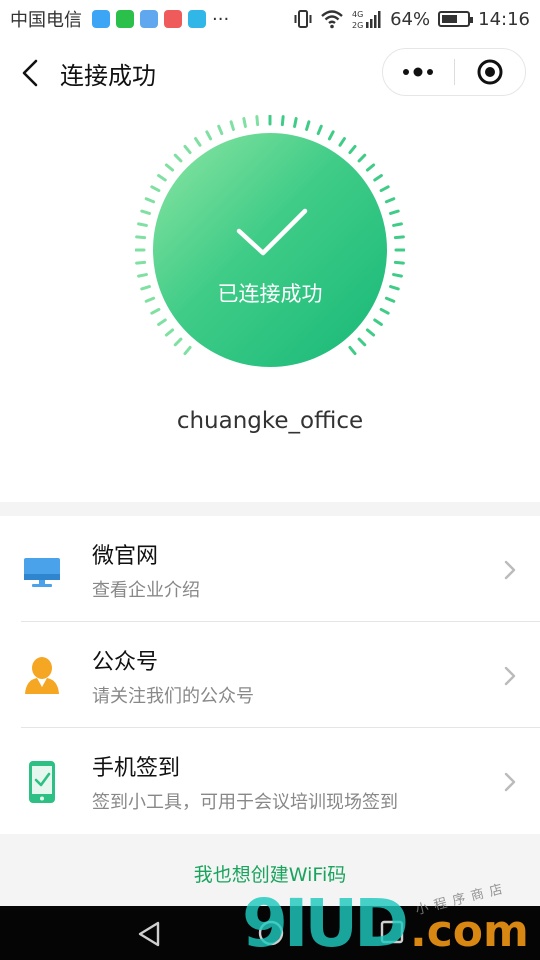  What do you see at coordinates (366, 20) in the screenshot?
I see `signal-icon: 4G 2G` at bounding box center [366, 20].